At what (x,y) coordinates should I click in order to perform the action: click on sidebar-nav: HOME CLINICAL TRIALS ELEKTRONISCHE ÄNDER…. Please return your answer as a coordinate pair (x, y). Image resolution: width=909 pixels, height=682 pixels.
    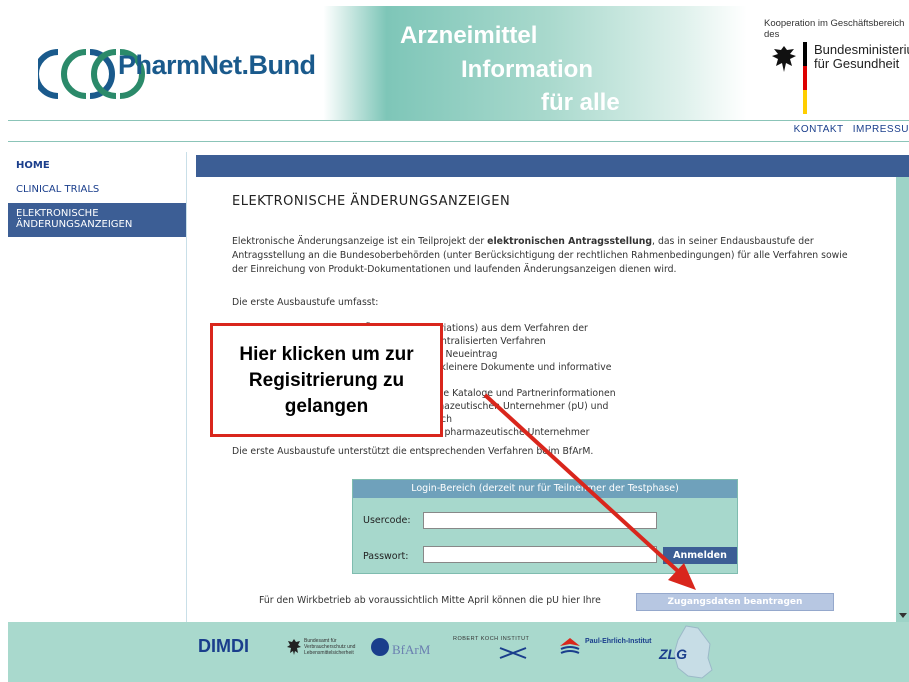
    Looking at the image, I should click on (97, 387).